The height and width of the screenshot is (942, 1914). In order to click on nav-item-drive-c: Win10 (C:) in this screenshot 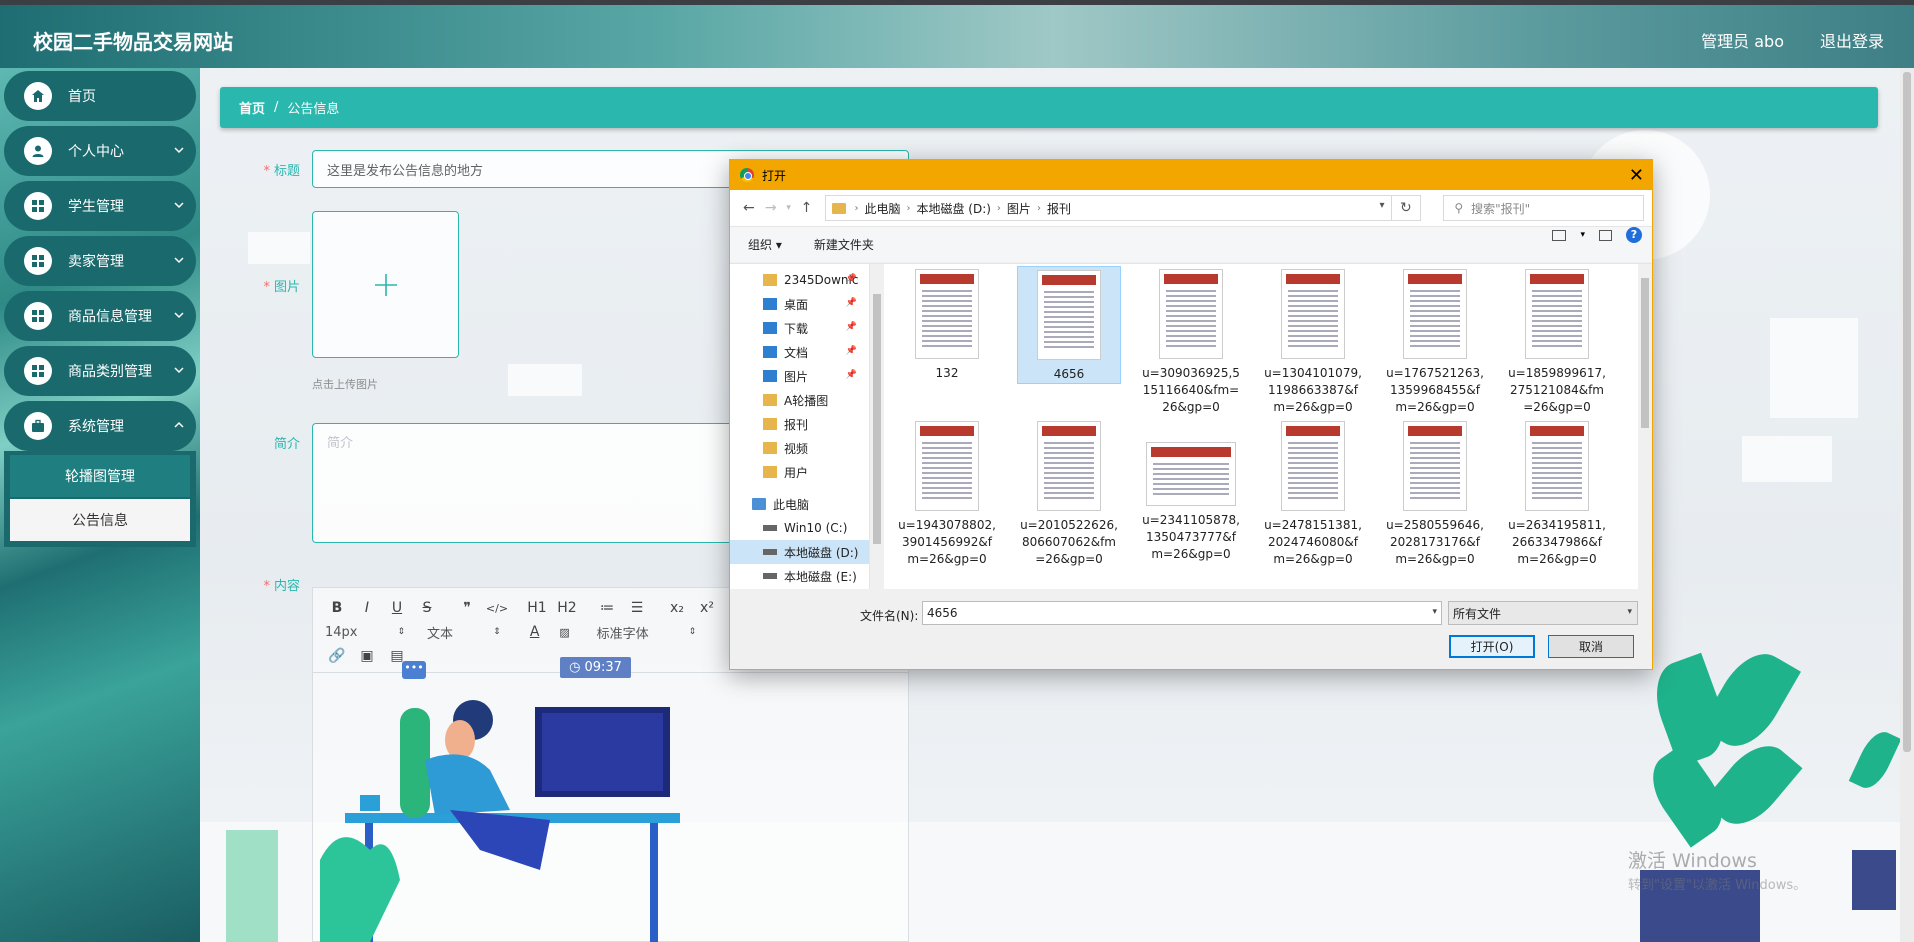, I will do `click(799, 528)`.